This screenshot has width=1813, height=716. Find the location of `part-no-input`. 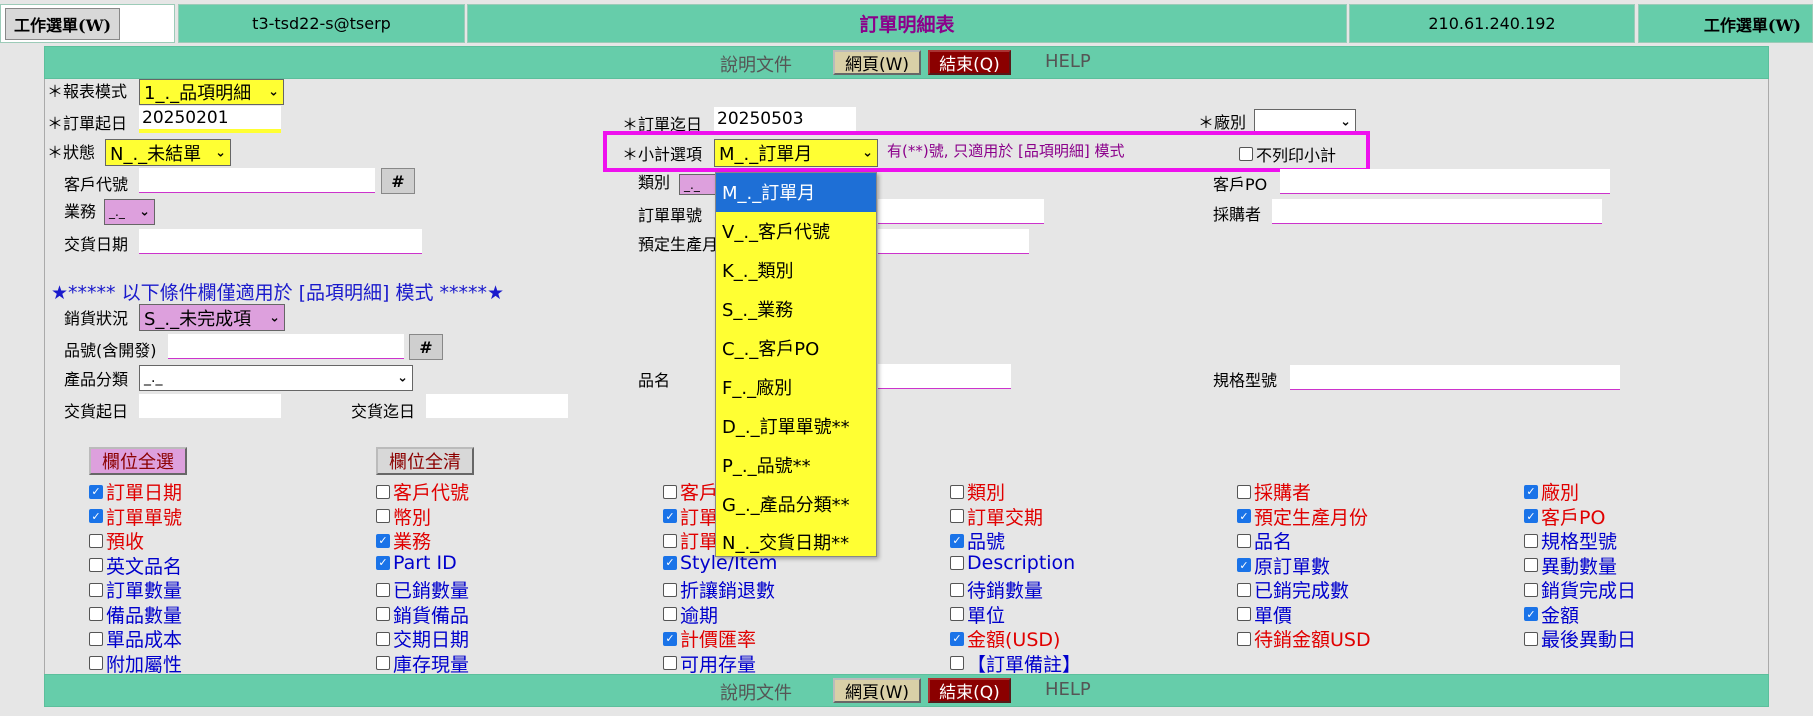

part-no-input is located at coordinates (286, 346).